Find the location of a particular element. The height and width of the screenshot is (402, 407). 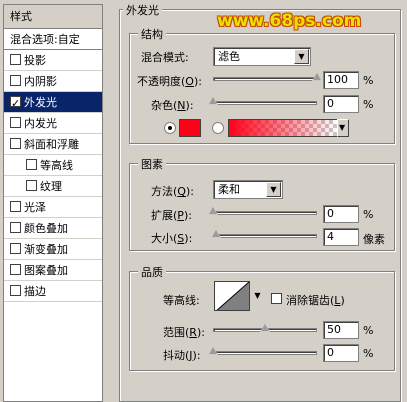

style-item-5: 等高线 is located at coordinates (53, 165).